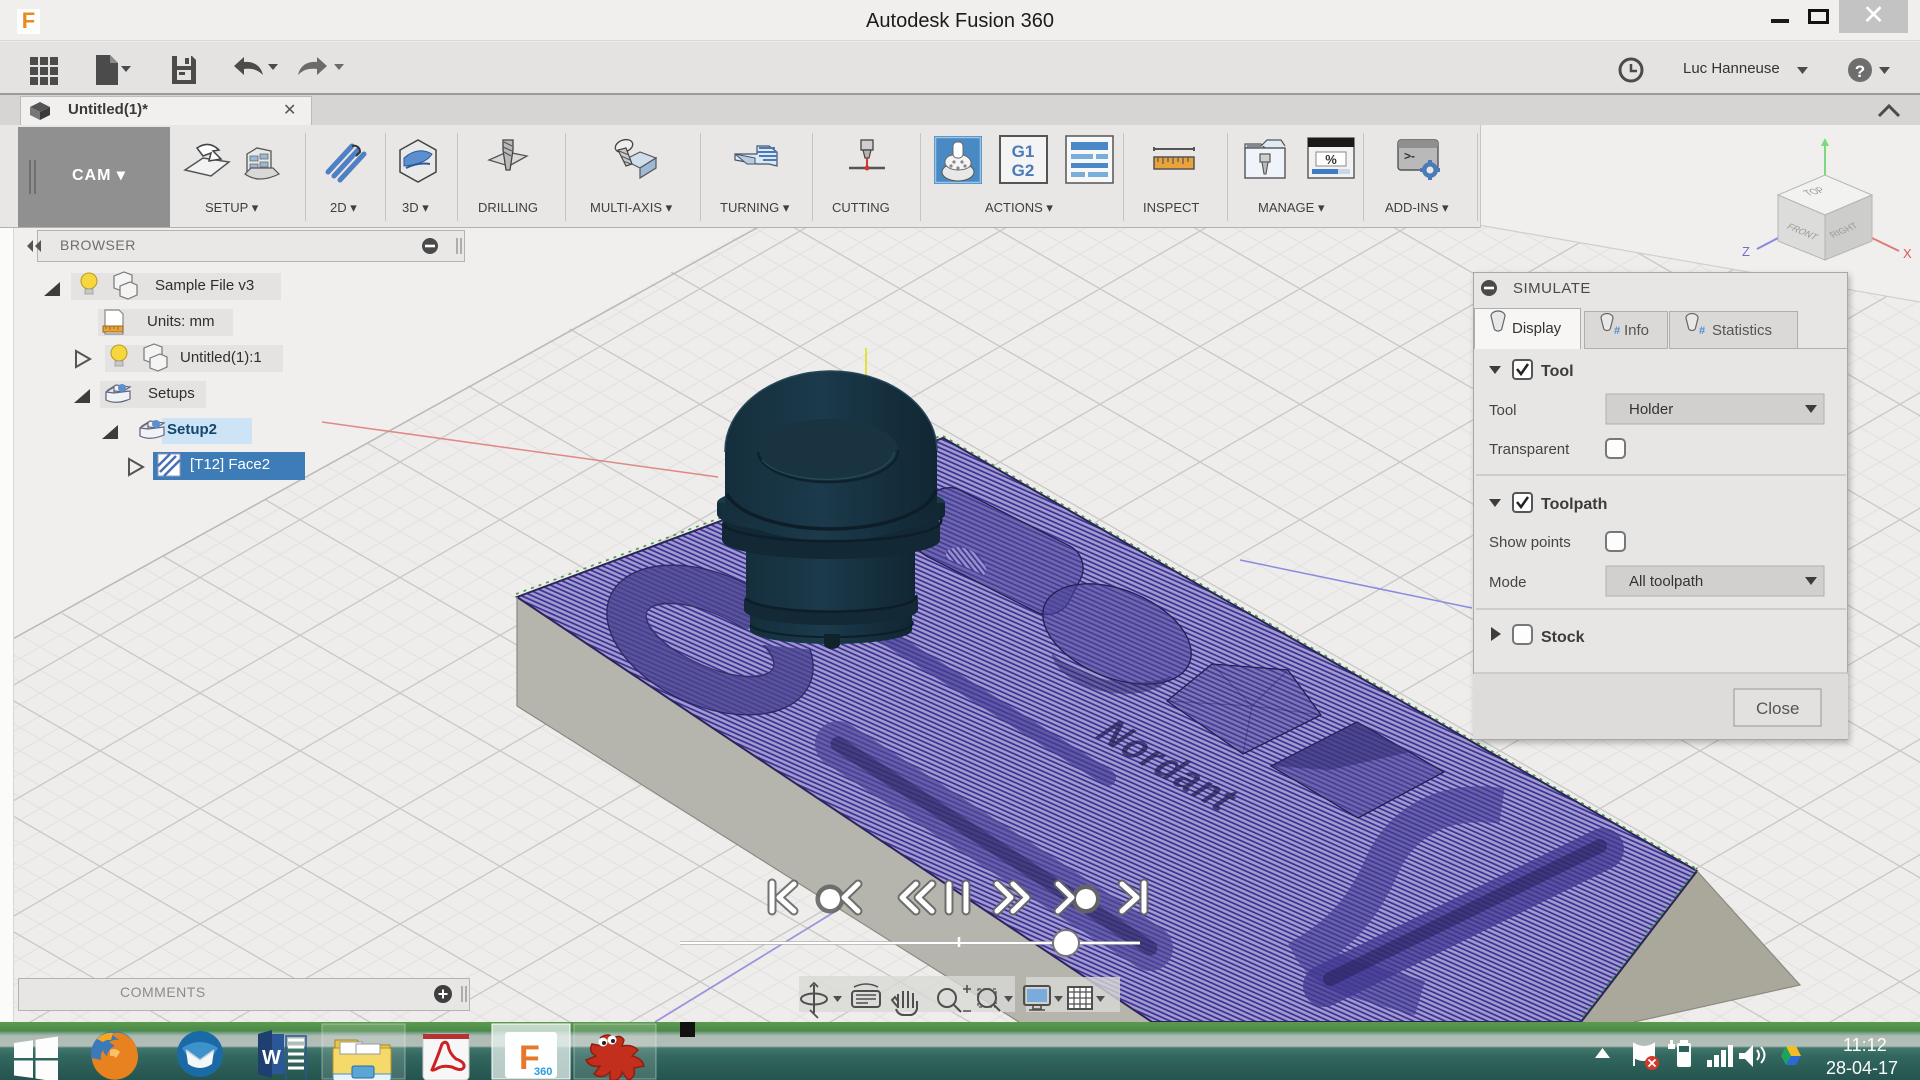 This screenshot has width=1920, height=1080. Describe the element at coordinates (1023, 151) in the screenshot. I see `svg-text: G1` at that location.